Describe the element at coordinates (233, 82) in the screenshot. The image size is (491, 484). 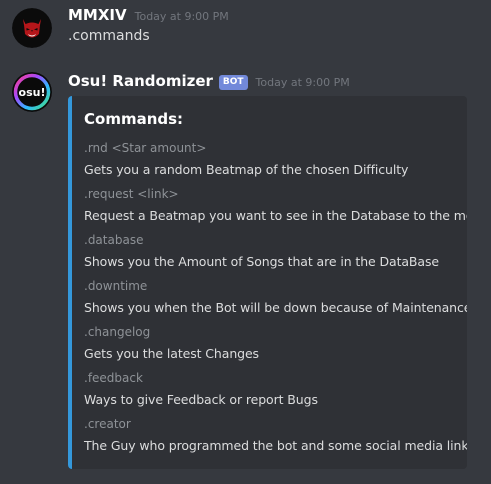
I see `bot-tag: BOT` at that location.